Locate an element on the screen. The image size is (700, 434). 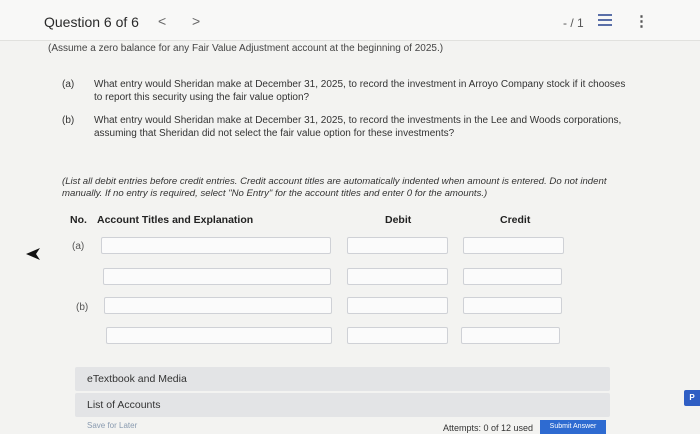
column-header-credit: Credit is located at coordinates (515, 220).